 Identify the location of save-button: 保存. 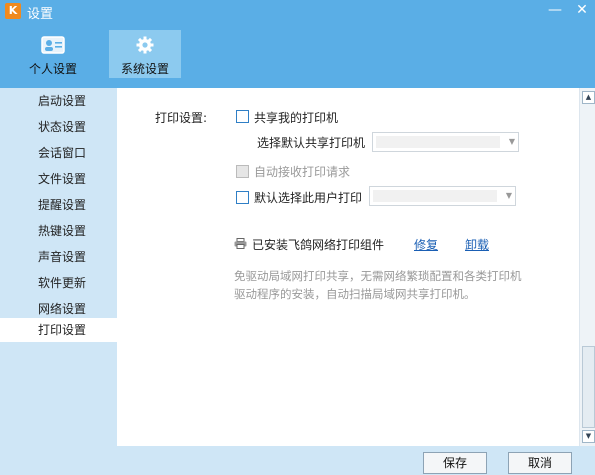
(455, 463).